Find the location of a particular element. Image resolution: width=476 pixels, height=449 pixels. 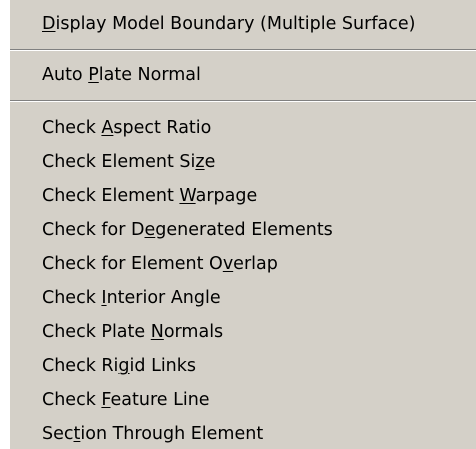

menu-item-label-post: generated Elements is located at coordinates (244, 230).